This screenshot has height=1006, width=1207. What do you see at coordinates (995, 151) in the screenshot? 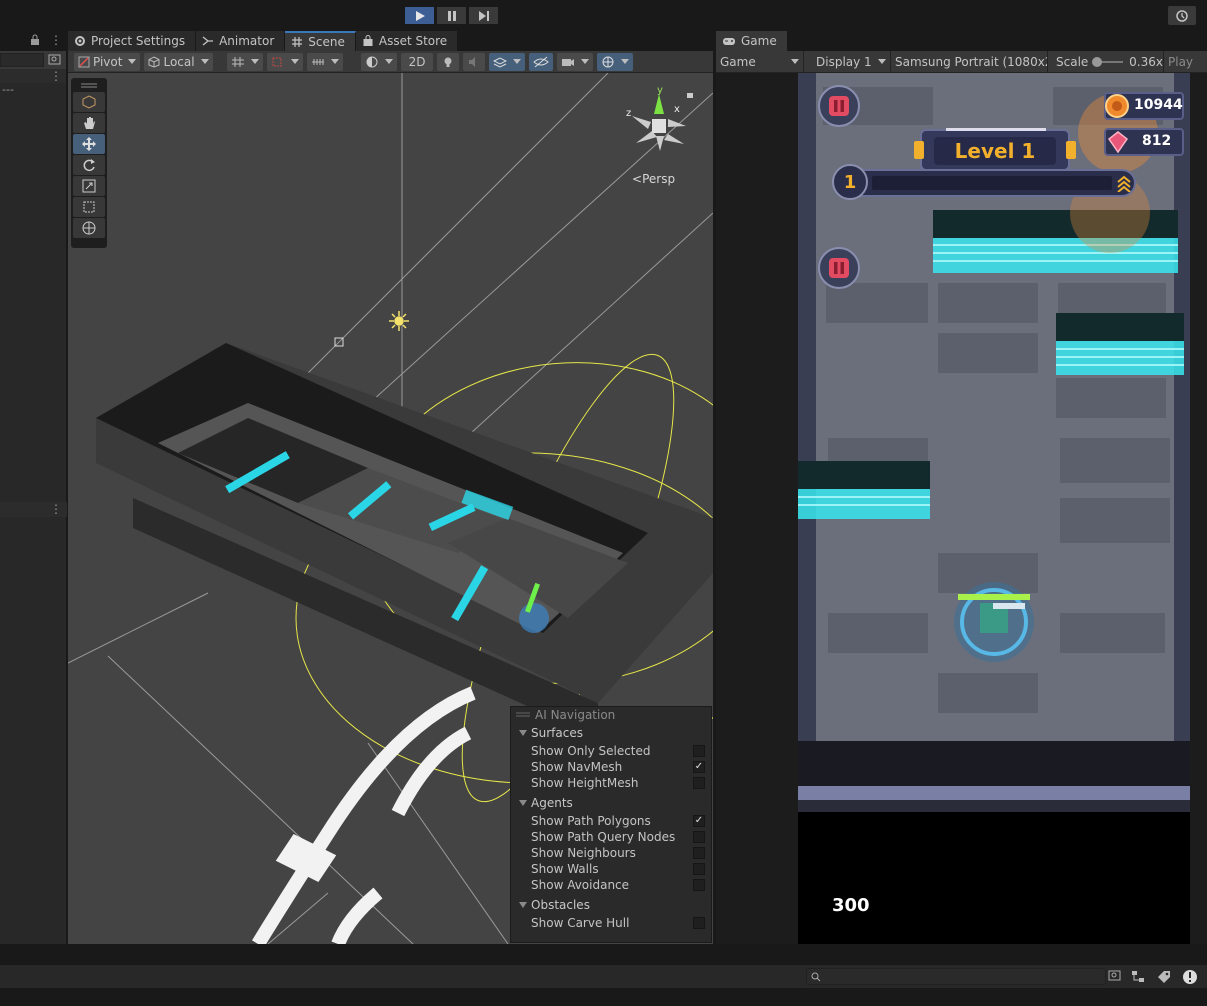
I see `level-title: Level 1` at bounding box center [995, 151].